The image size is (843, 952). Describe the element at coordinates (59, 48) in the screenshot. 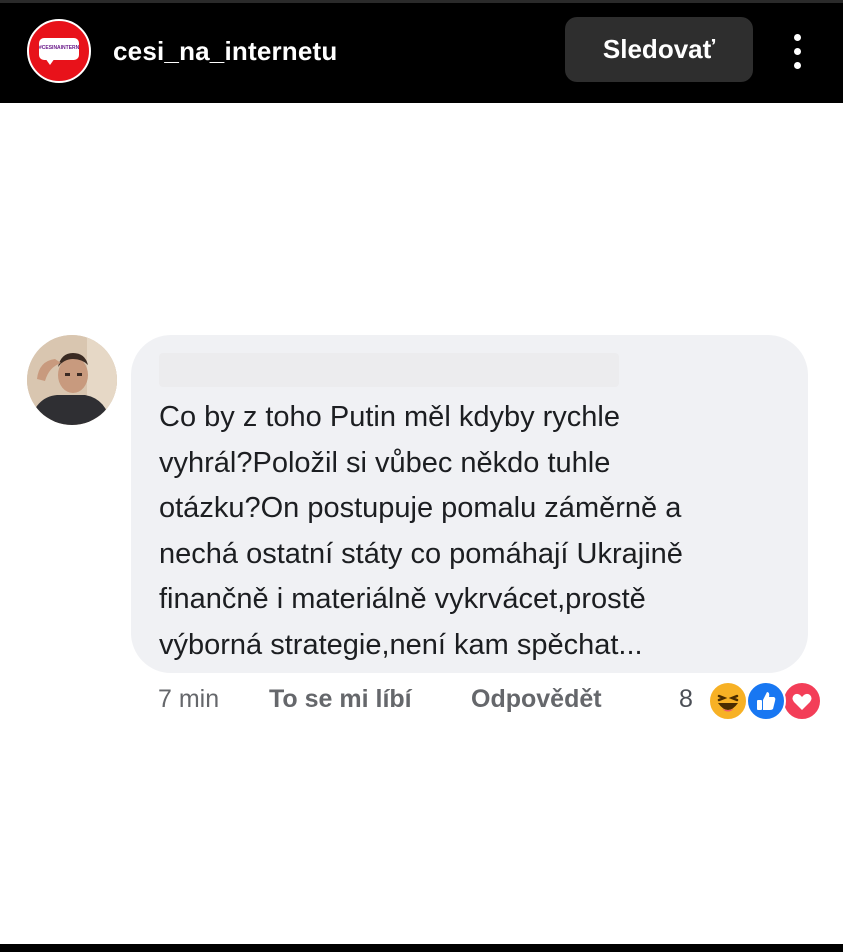

I see `logo-text: #ČEŠINAINTERNETU` at that location.